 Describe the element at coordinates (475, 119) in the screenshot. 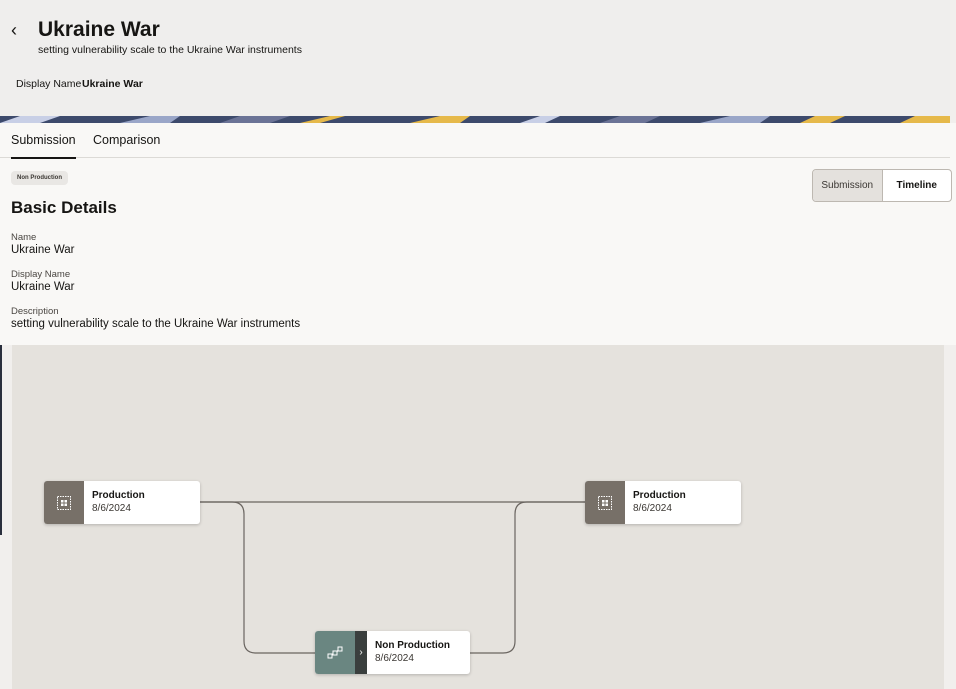

I see `decorative-banner` at that location.